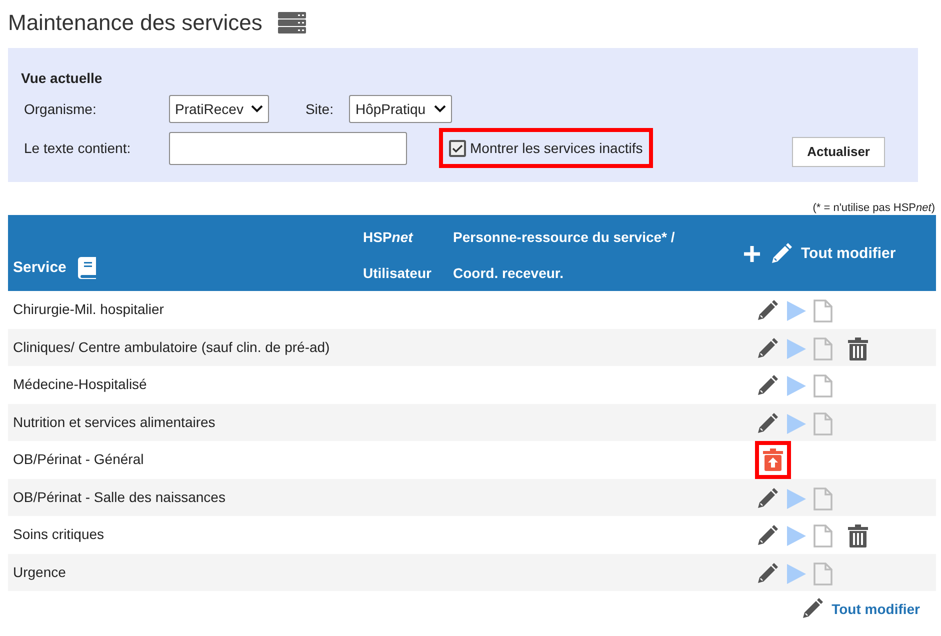 Image resolution: width=941 pixels, height=636 pixels. What do you see at coordinates (62, 78) in the screenshot?
I see `panel-heading: Vue actuelle` at bounding box center [62, 78].